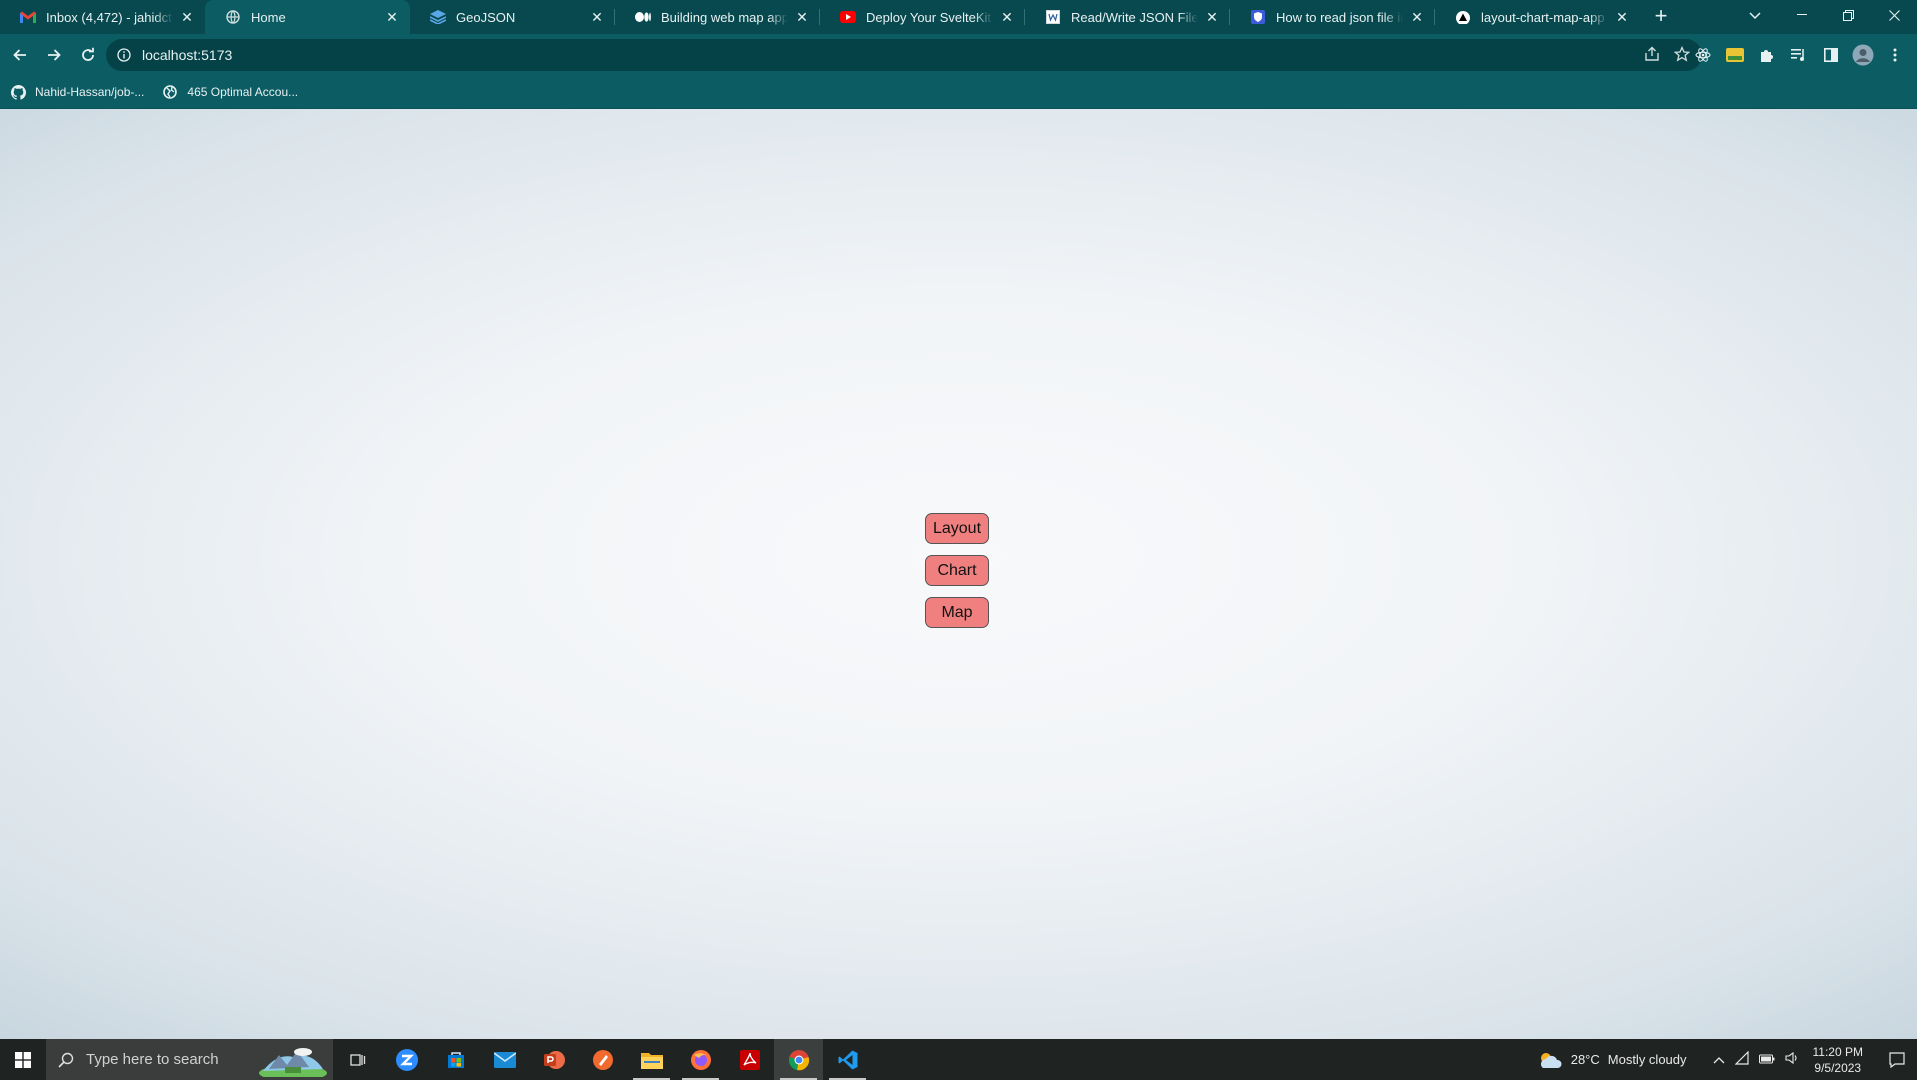 The image size is (1917, 1080). I want to click on tab-youtube: Deploy Your SvelteKit App ✕, so click(922, 17).